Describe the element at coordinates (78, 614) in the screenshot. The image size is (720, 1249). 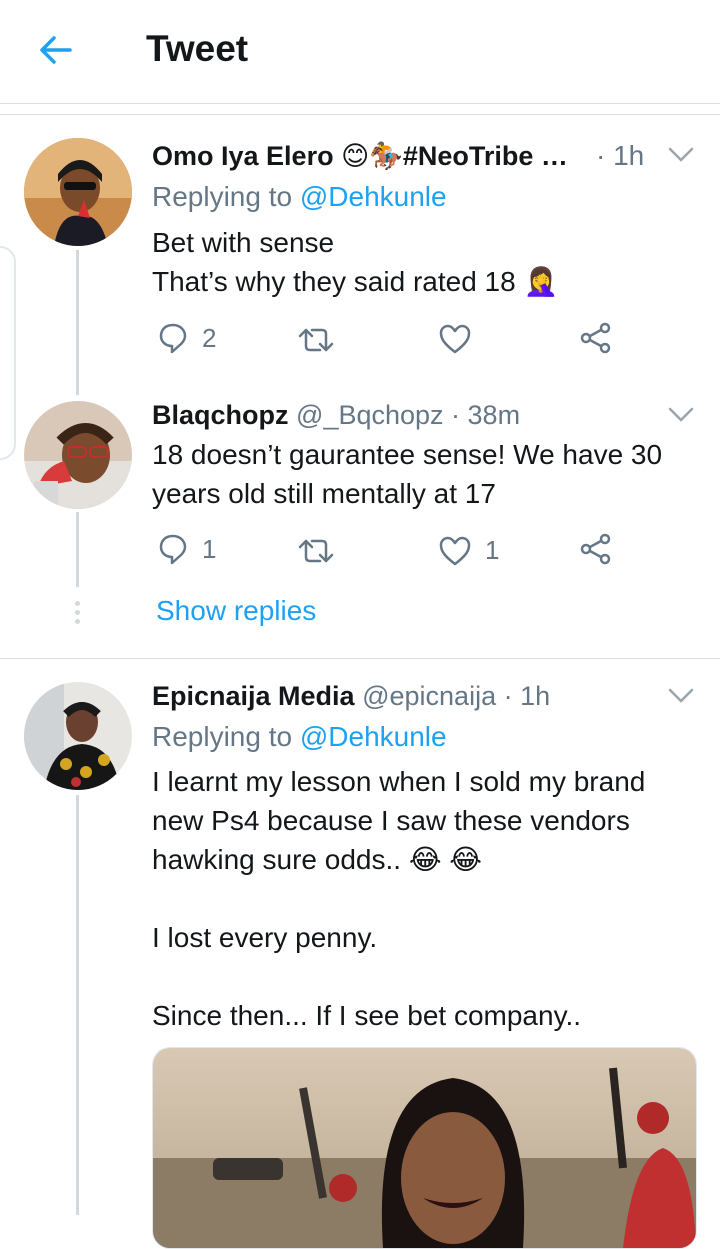
I see `thread-dots` at that location.